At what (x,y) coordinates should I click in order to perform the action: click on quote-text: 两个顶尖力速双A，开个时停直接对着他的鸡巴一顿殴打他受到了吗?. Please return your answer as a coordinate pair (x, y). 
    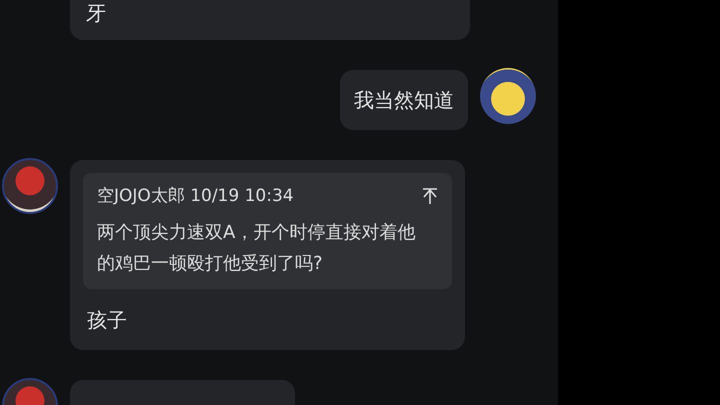
    Looking at the image, I should click on (256, 248).